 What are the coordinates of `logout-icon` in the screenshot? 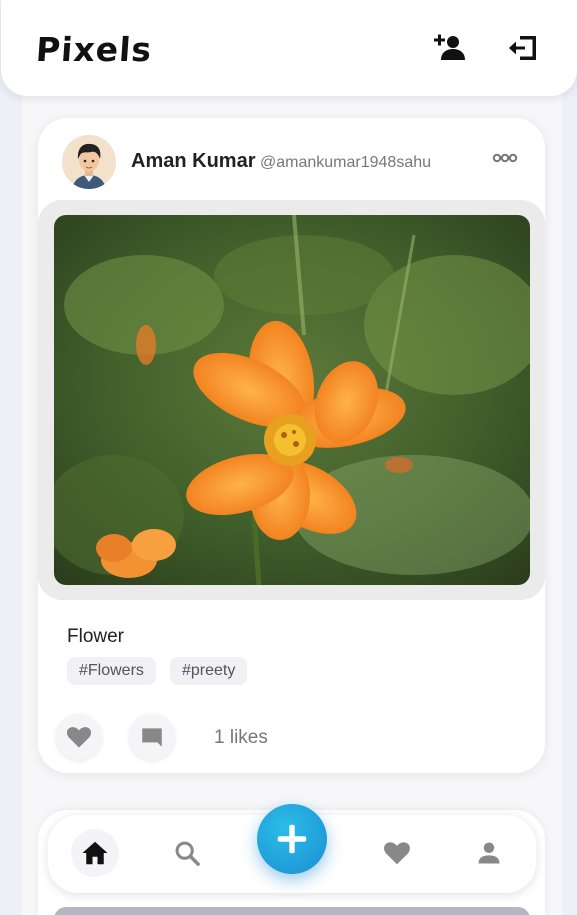 It's located at (522, 48).